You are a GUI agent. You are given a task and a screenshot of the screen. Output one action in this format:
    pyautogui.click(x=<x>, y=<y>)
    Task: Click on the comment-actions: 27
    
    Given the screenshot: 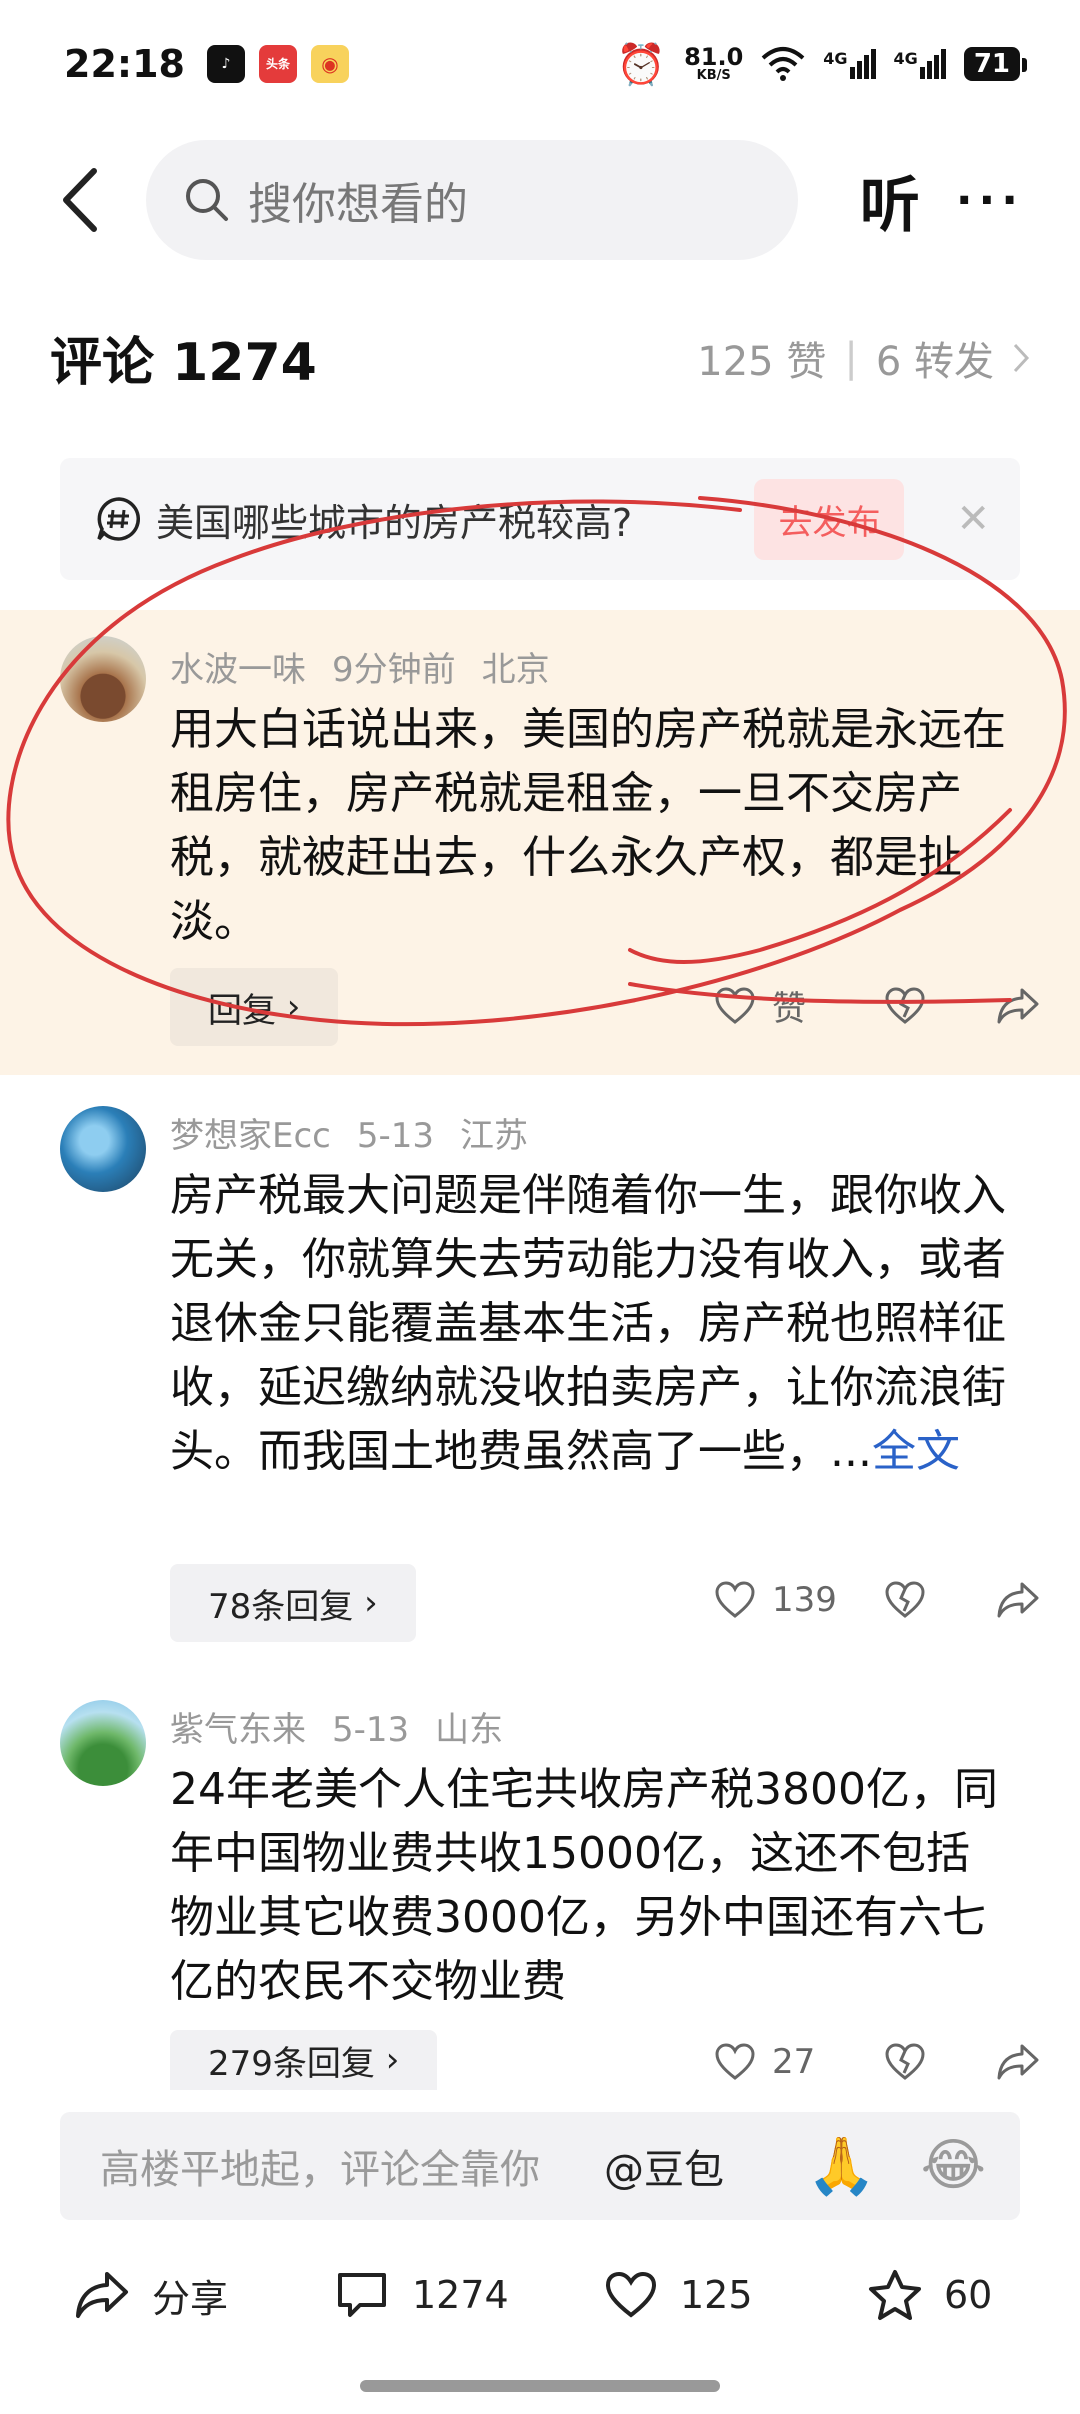 What is the action you would take?
    pyautogui.click(x=877, y=2062)
    